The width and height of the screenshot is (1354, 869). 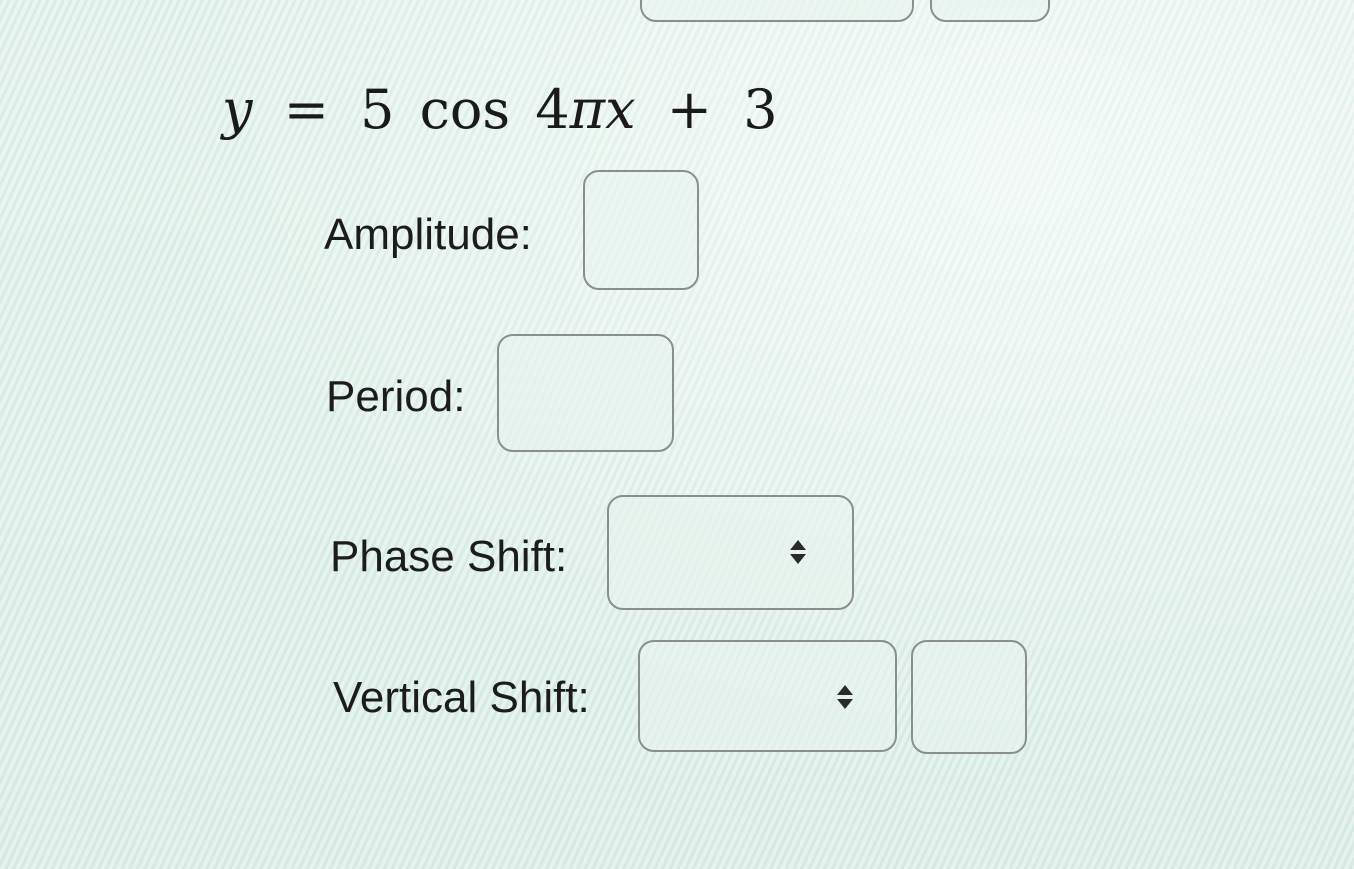 What do you see at coordinates (585, 393) in the screenshot?
I see `period-input` at bounding box center [585, 393].